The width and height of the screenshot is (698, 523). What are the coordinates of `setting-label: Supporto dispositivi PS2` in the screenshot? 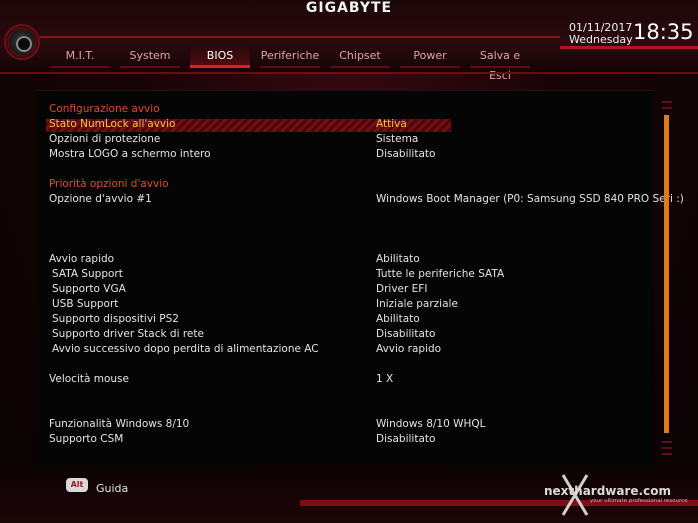 It's located at (115, 319).